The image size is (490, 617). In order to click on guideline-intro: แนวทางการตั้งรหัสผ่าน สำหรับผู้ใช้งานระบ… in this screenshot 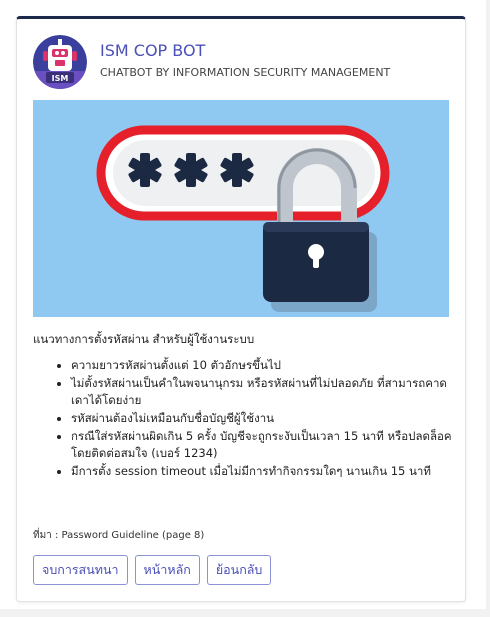, I will do `click(144, 339)`.